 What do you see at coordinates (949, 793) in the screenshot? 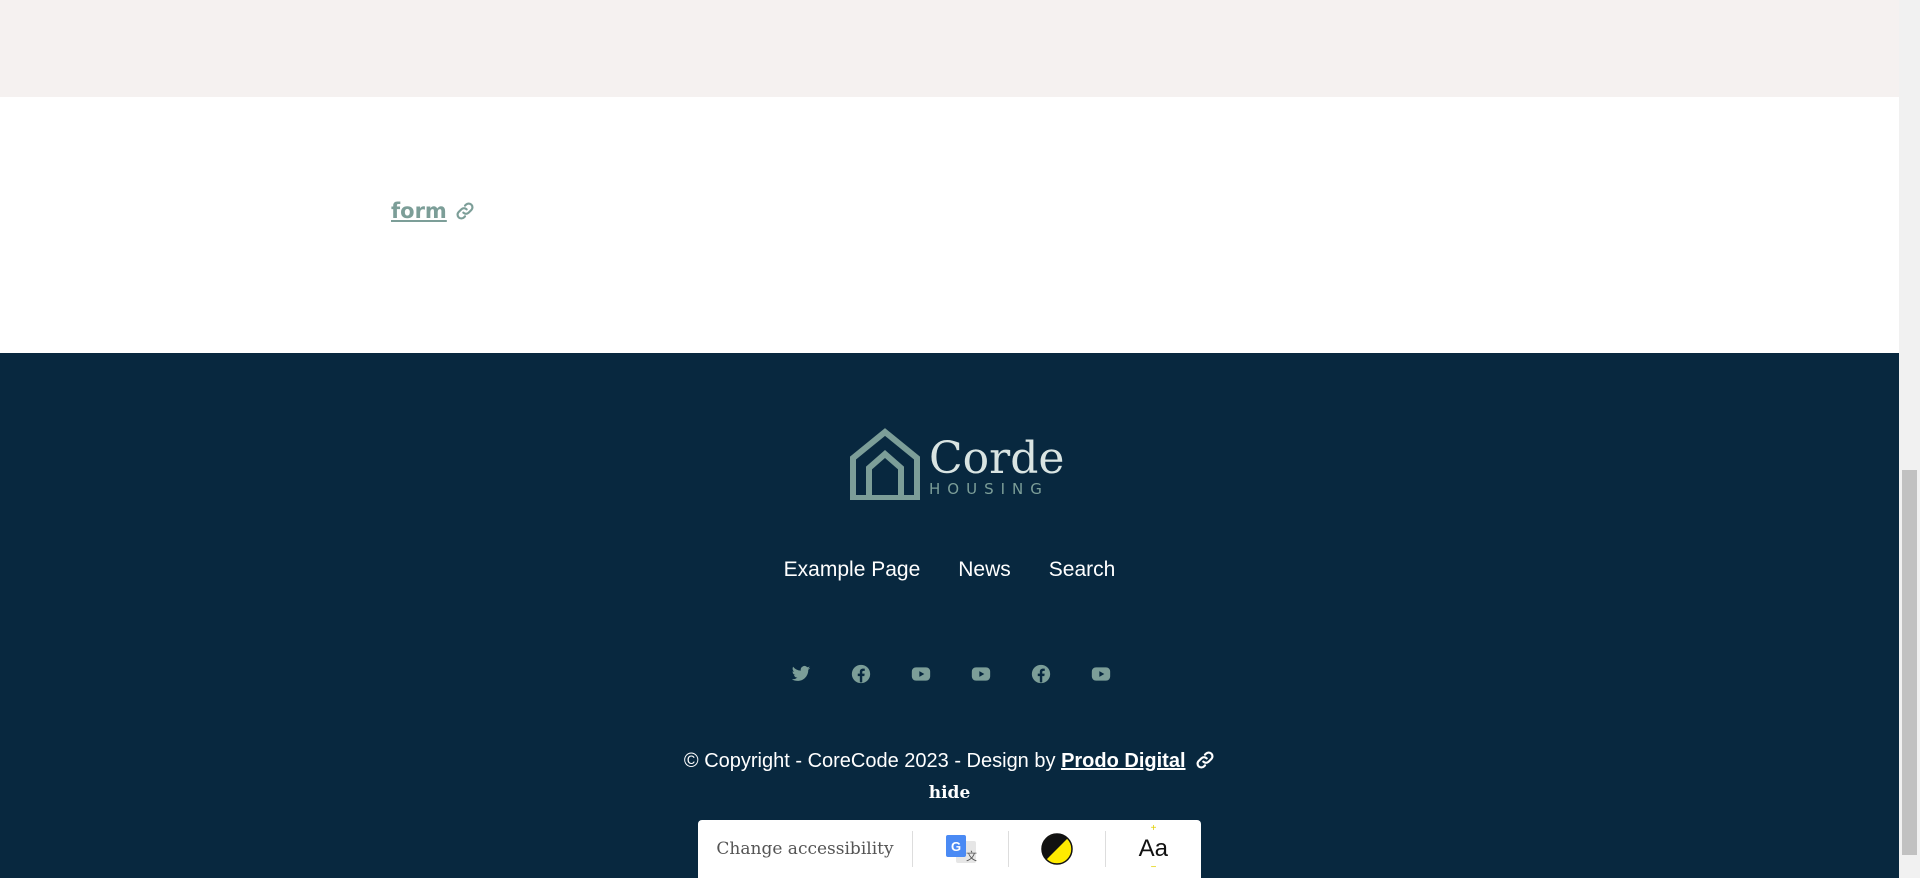
I see `hide-button: hide` at bounding box center [949, 793].